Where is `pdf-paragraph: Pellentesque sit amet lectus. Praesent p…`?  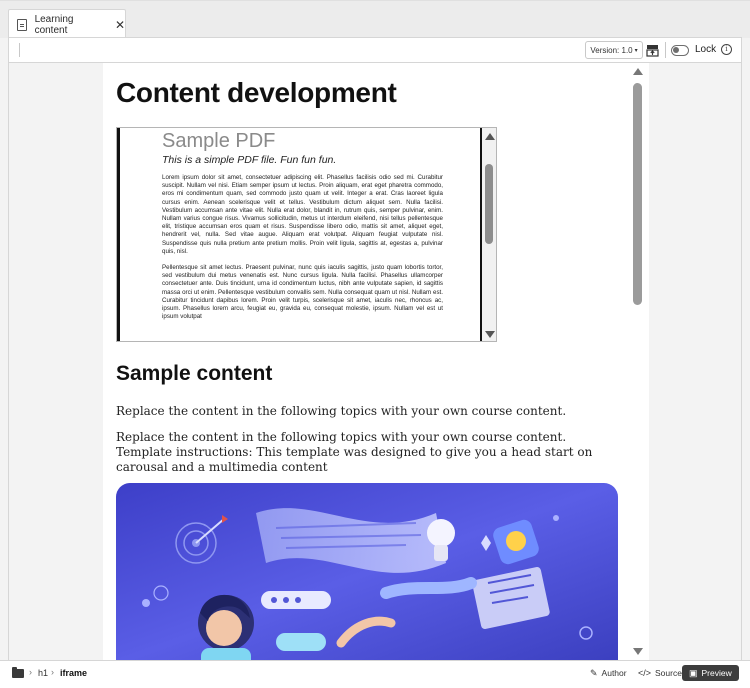
pdf-paragraph: Pellentesque sit amet lectus. Praesent p… is located at coordinates (302, 292).